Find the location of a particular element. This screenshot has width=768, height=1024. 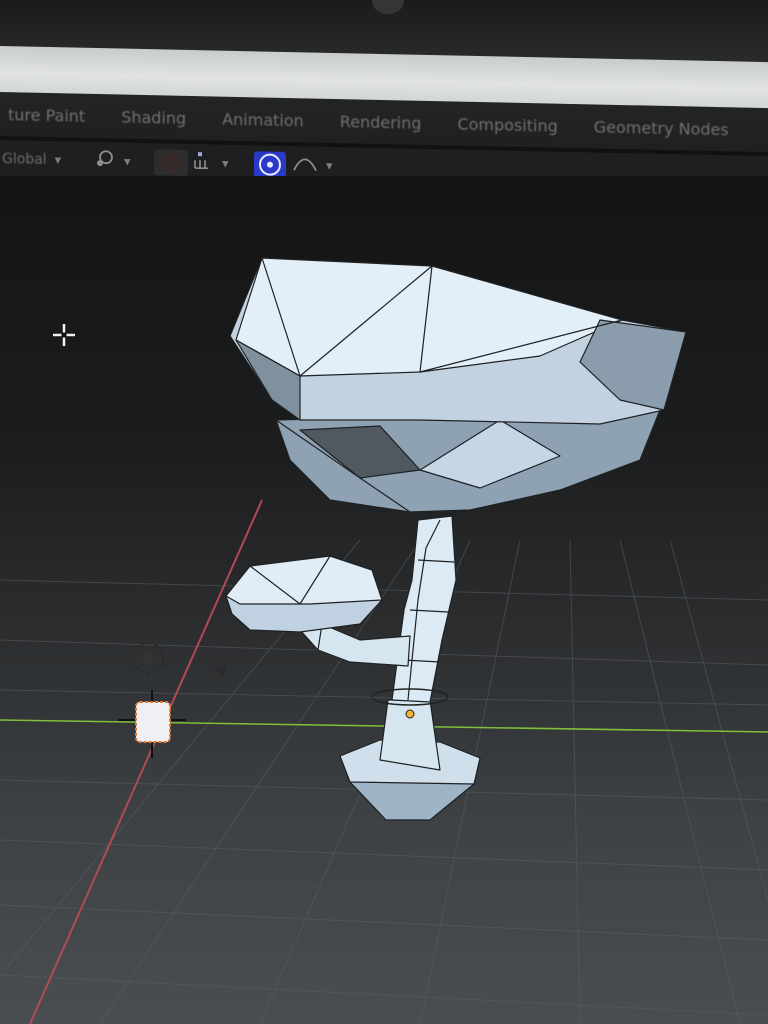

snap-increment-icon is located at coordinates (203, 163).